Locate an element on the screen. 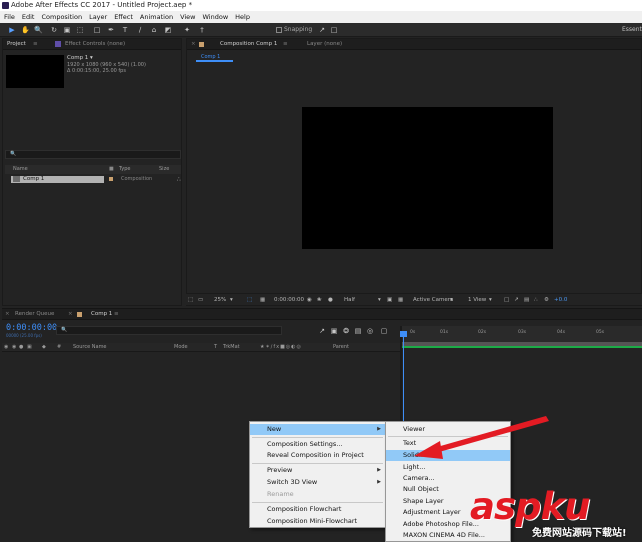  audio-switch-icon: ◉ is located at coordinates (14, 347).